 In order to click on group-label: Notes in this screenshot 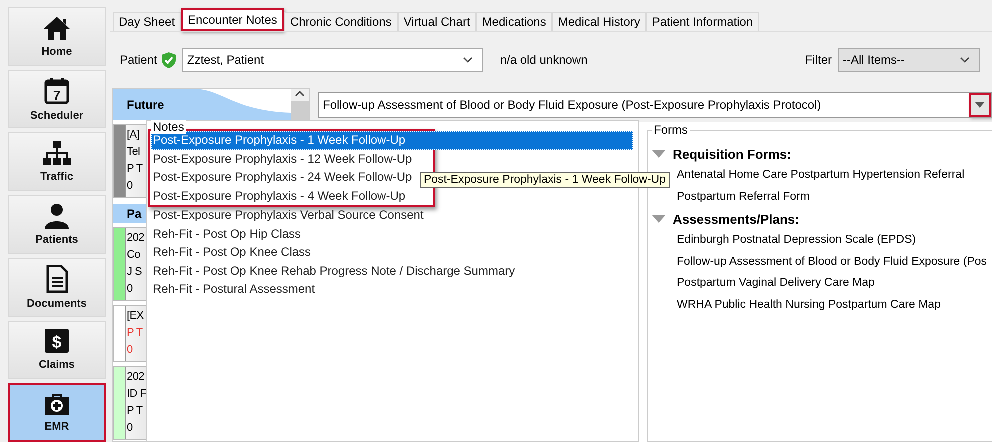, I will do `click(168, 127)`.